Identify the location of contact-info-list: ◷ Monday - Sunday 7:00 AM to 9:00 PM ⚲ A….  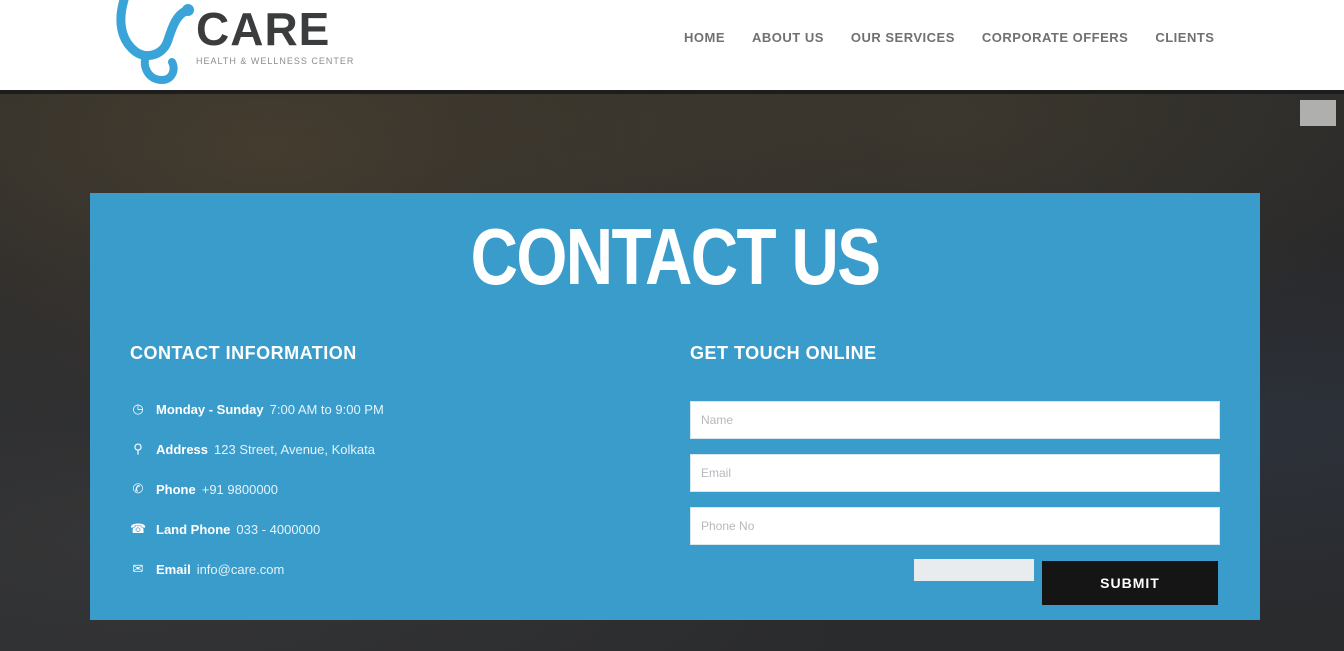
(257, 499).